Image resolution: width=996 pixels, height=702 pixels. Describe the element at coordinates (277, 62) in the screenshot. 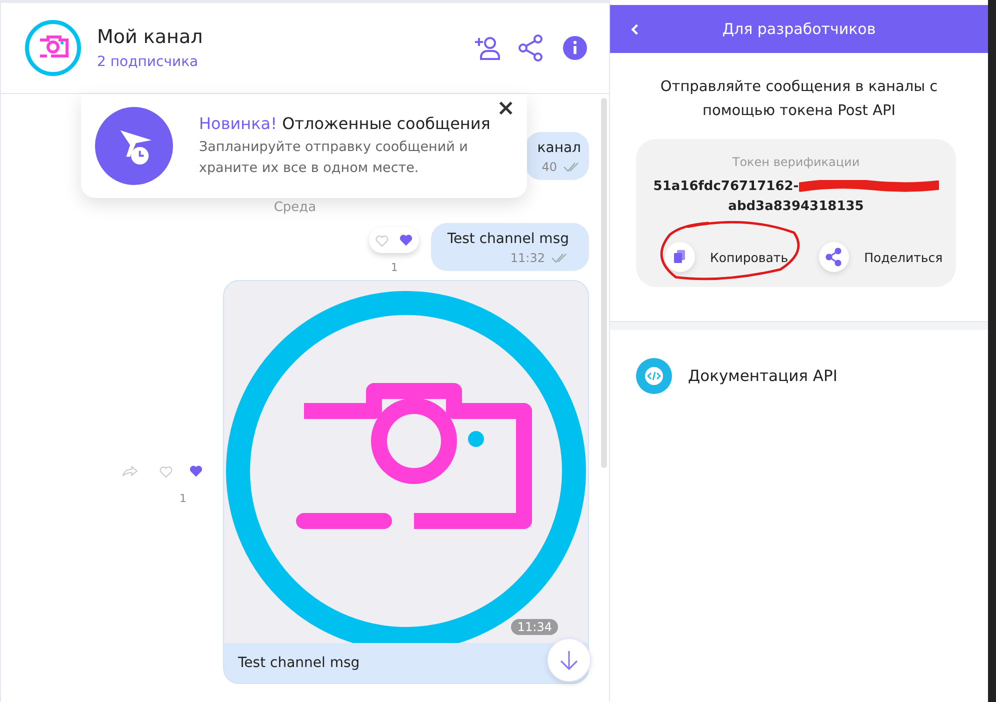

I see `subscriber-count: 2 подписчика` at that location.